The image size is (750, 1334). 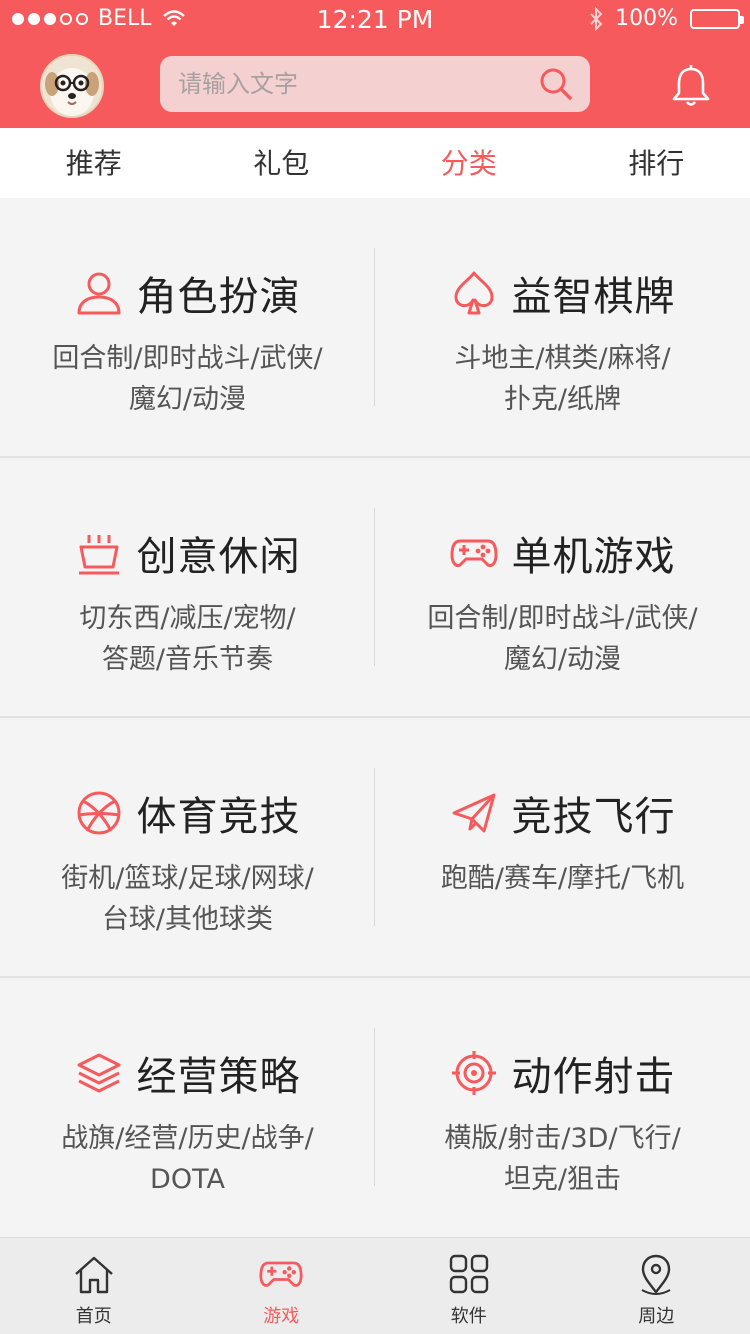 What do you see at coordinates (593, 297) in the screenshot?
I see `category-name: 益智棋牌` at bounding box center [593, 297].